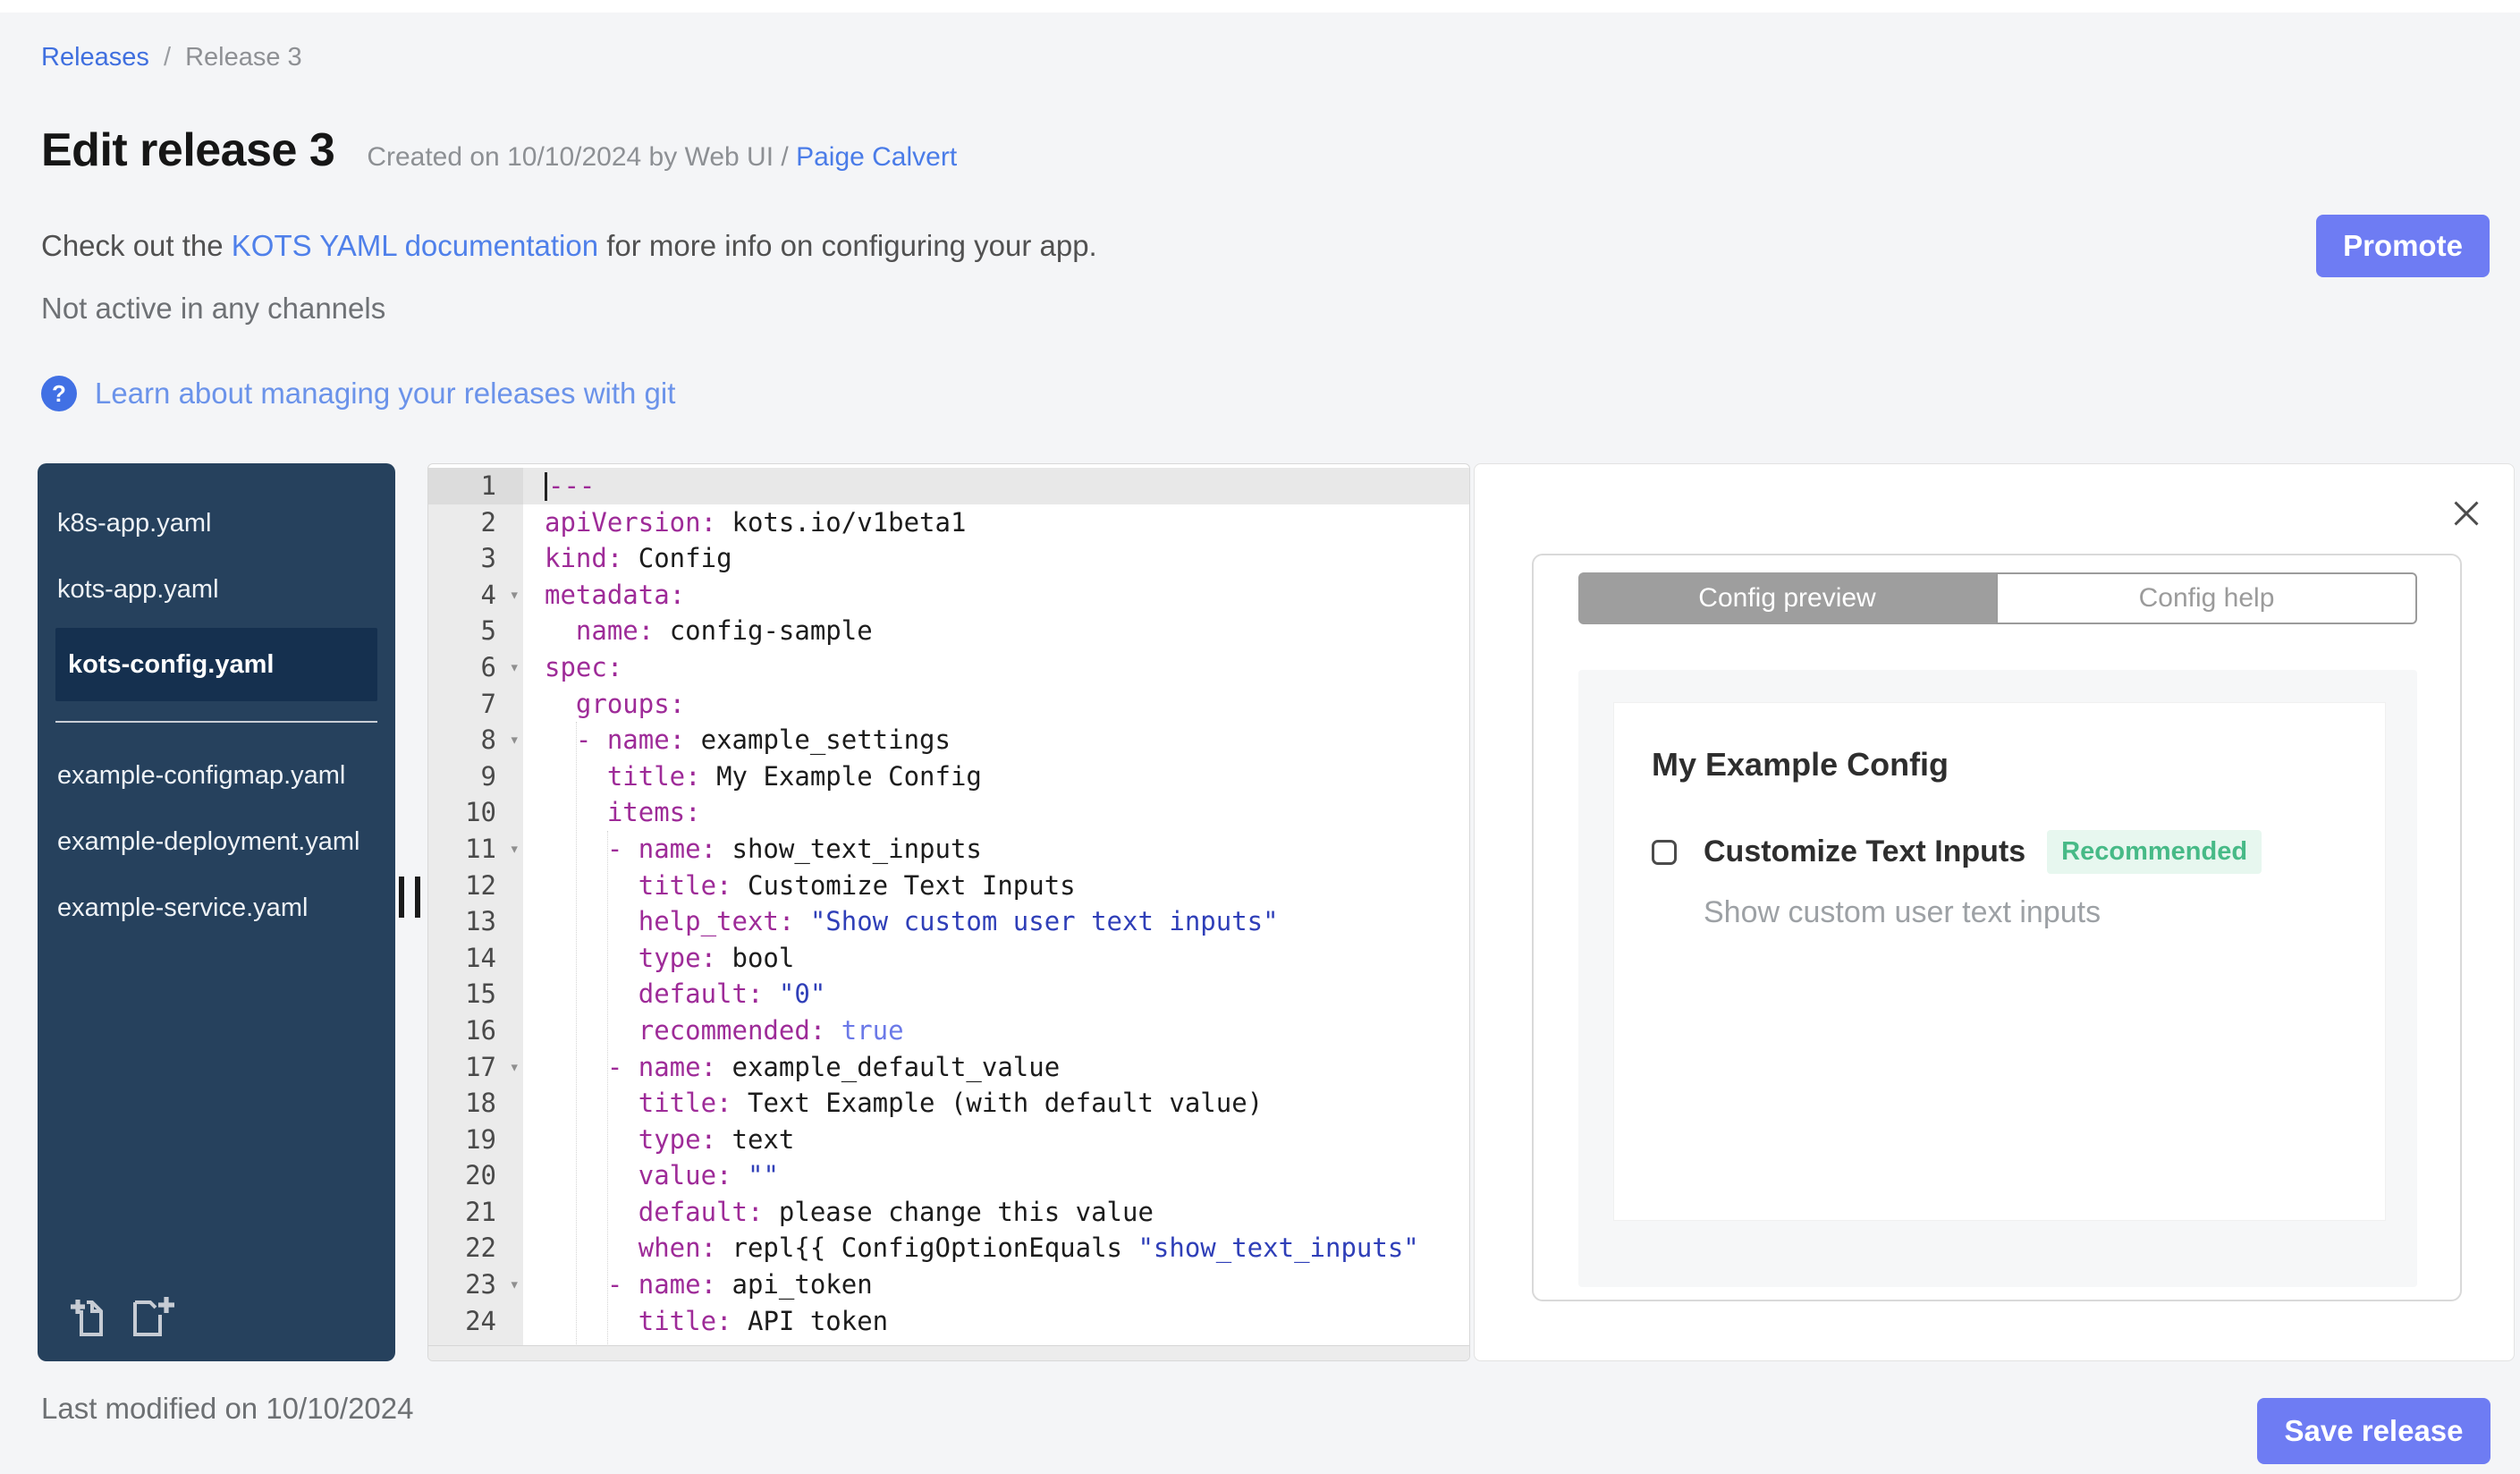 The height and width of the screenshot is (1474, 2520). Describe the element at coordinates (476, 994) in the screenshot. I see `line-number: 15` at that location.